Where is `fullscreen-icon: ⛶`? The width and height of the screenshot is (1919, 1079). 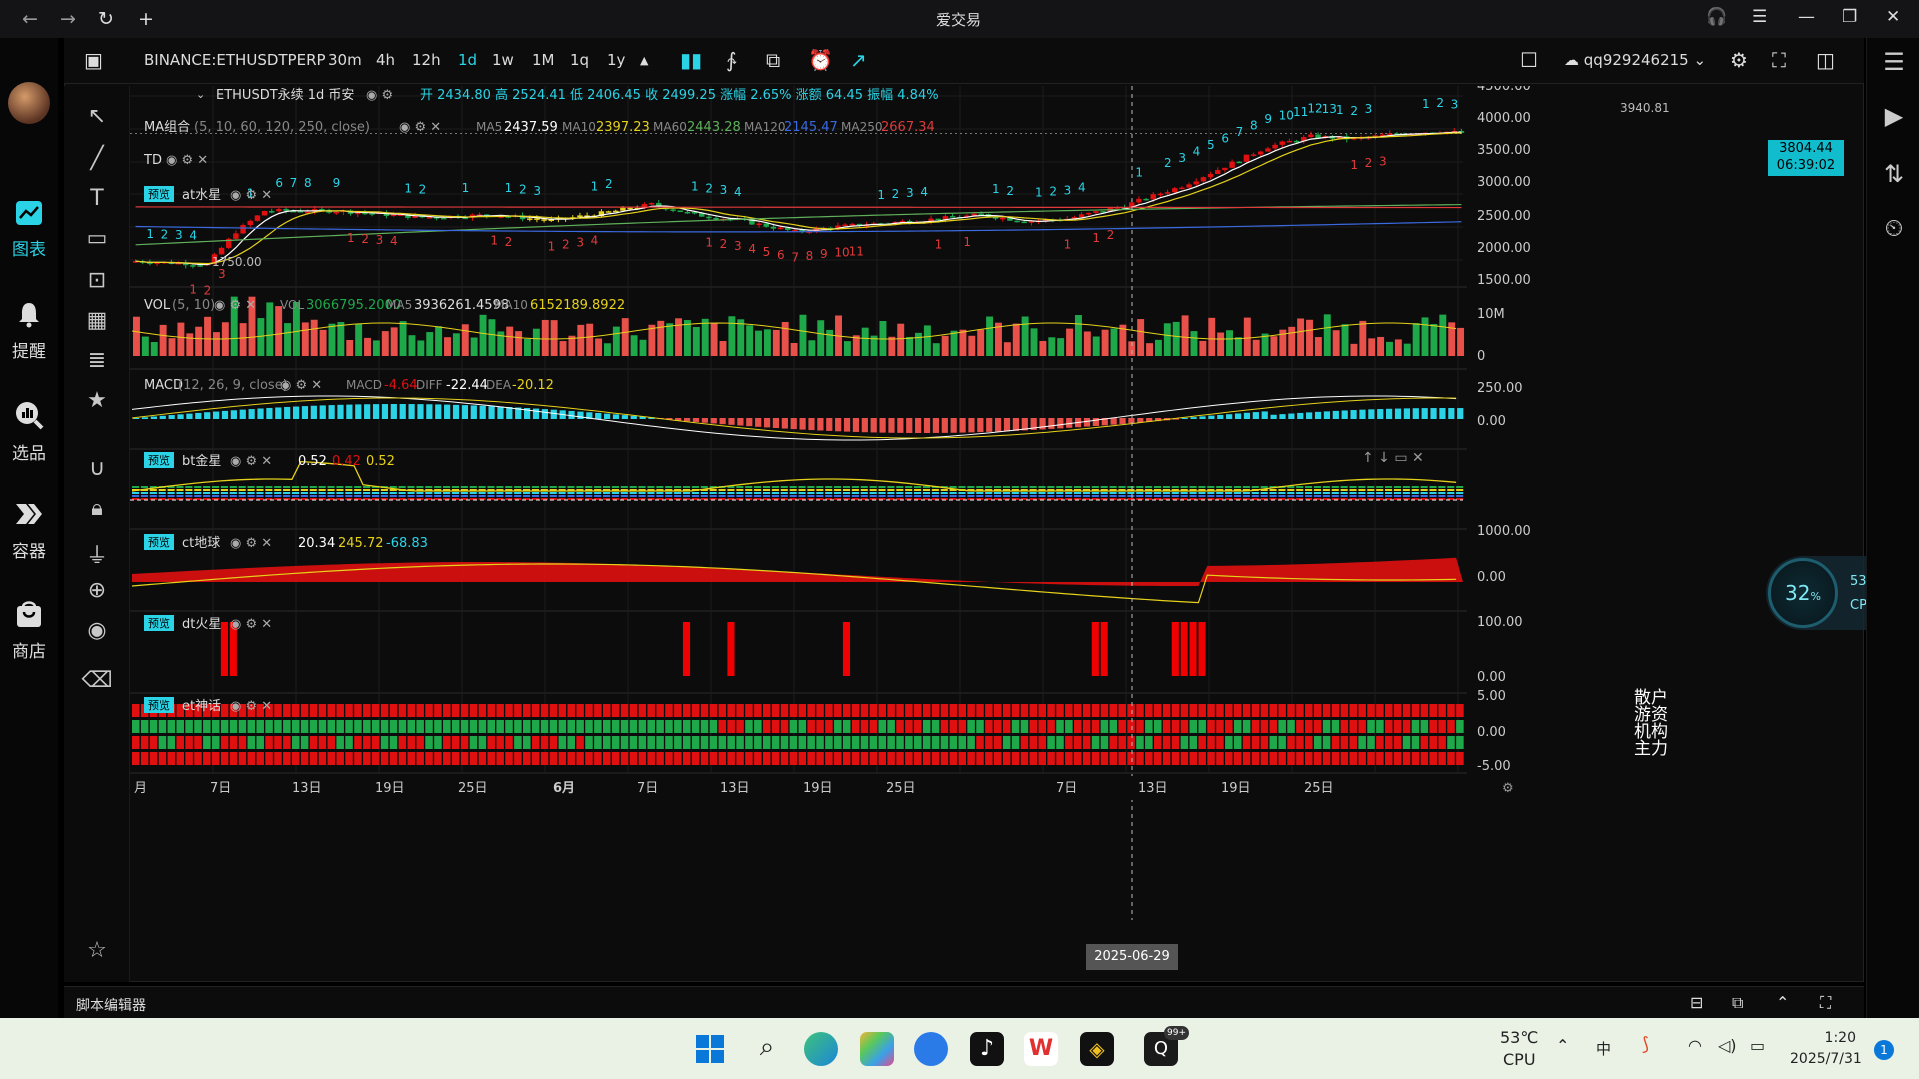
fullscreen-icon: ⛶ is located at coordinates (1779, 60).